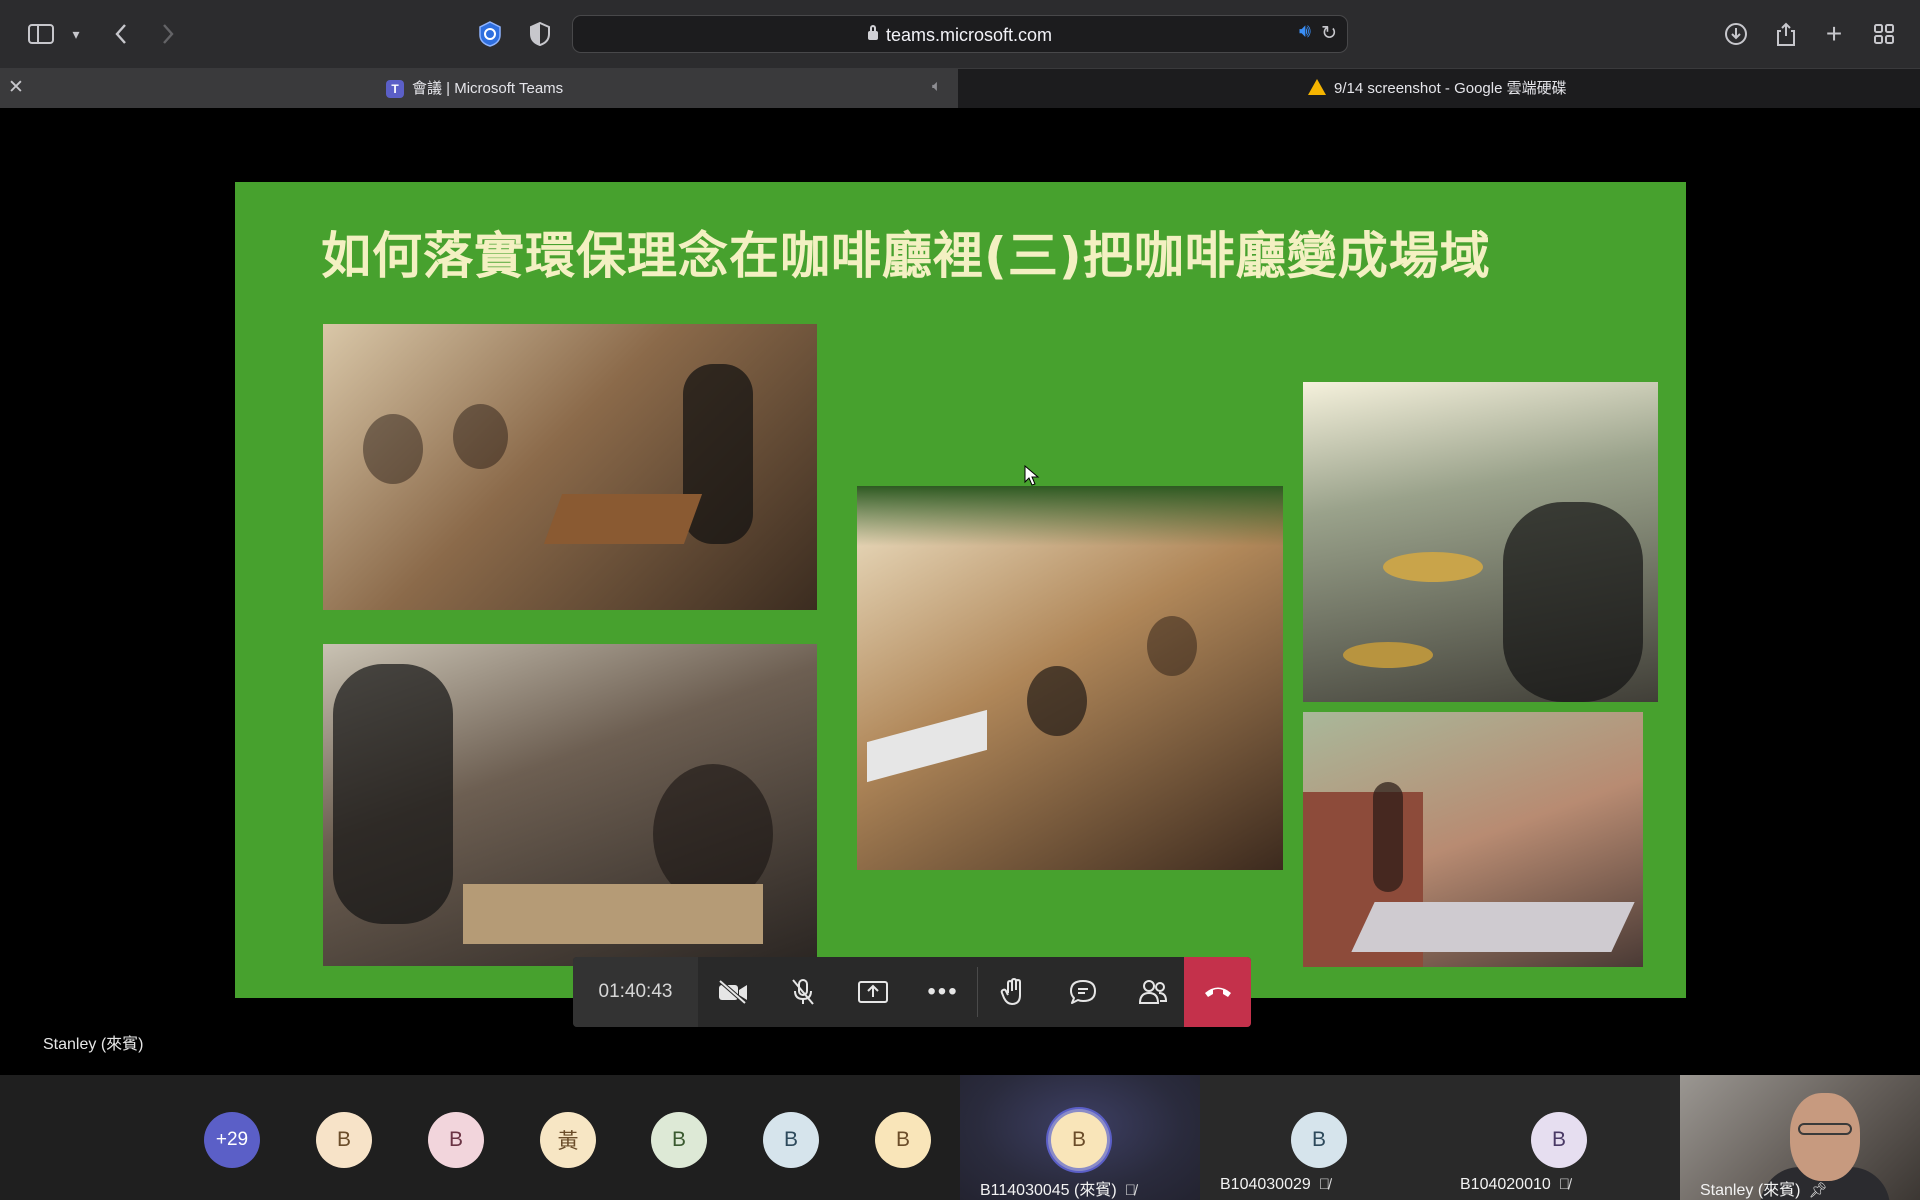 This screenshot has width=1920, height=1200. Describe the element at coordinates (1750, 1190) in the screenshot. I see `participant-name: Stanley (來賓)` at that location.